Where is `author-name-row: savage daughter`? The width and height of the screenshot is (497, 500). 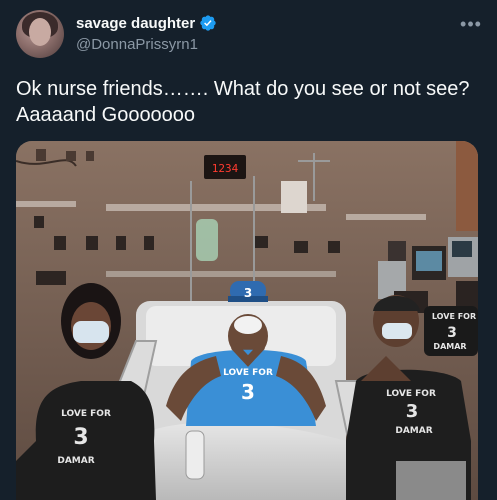
author-name-row: savage daughter is located at coordinates (146, 23).